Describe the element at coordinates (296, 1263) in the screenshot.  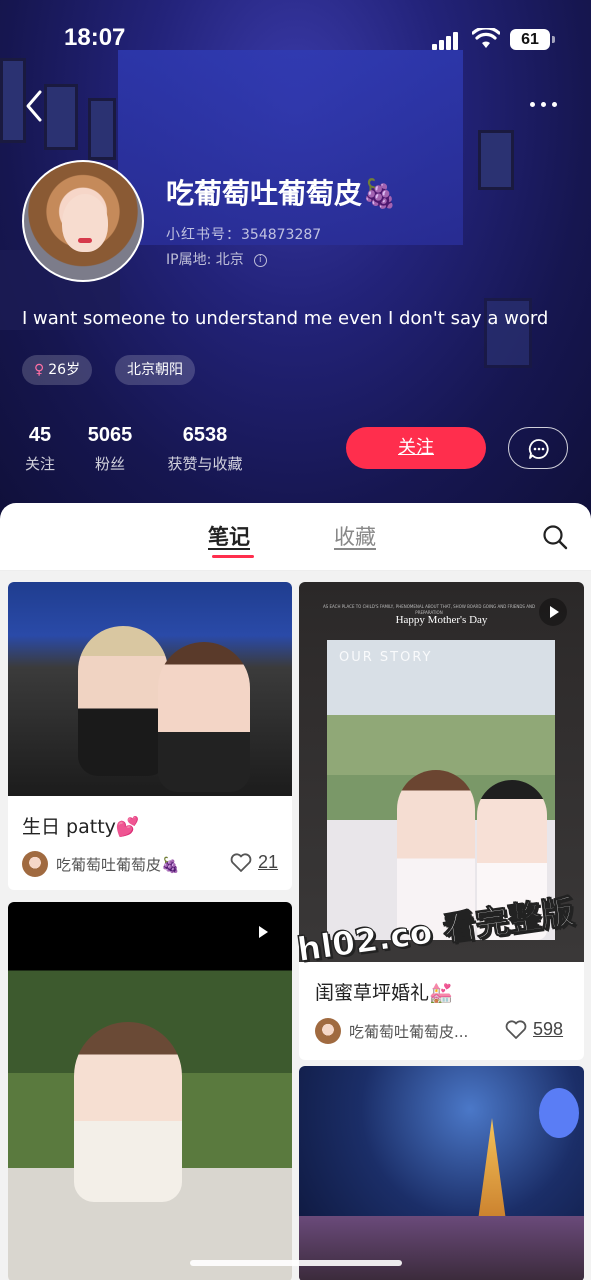
I see `home-indicator` at that location.